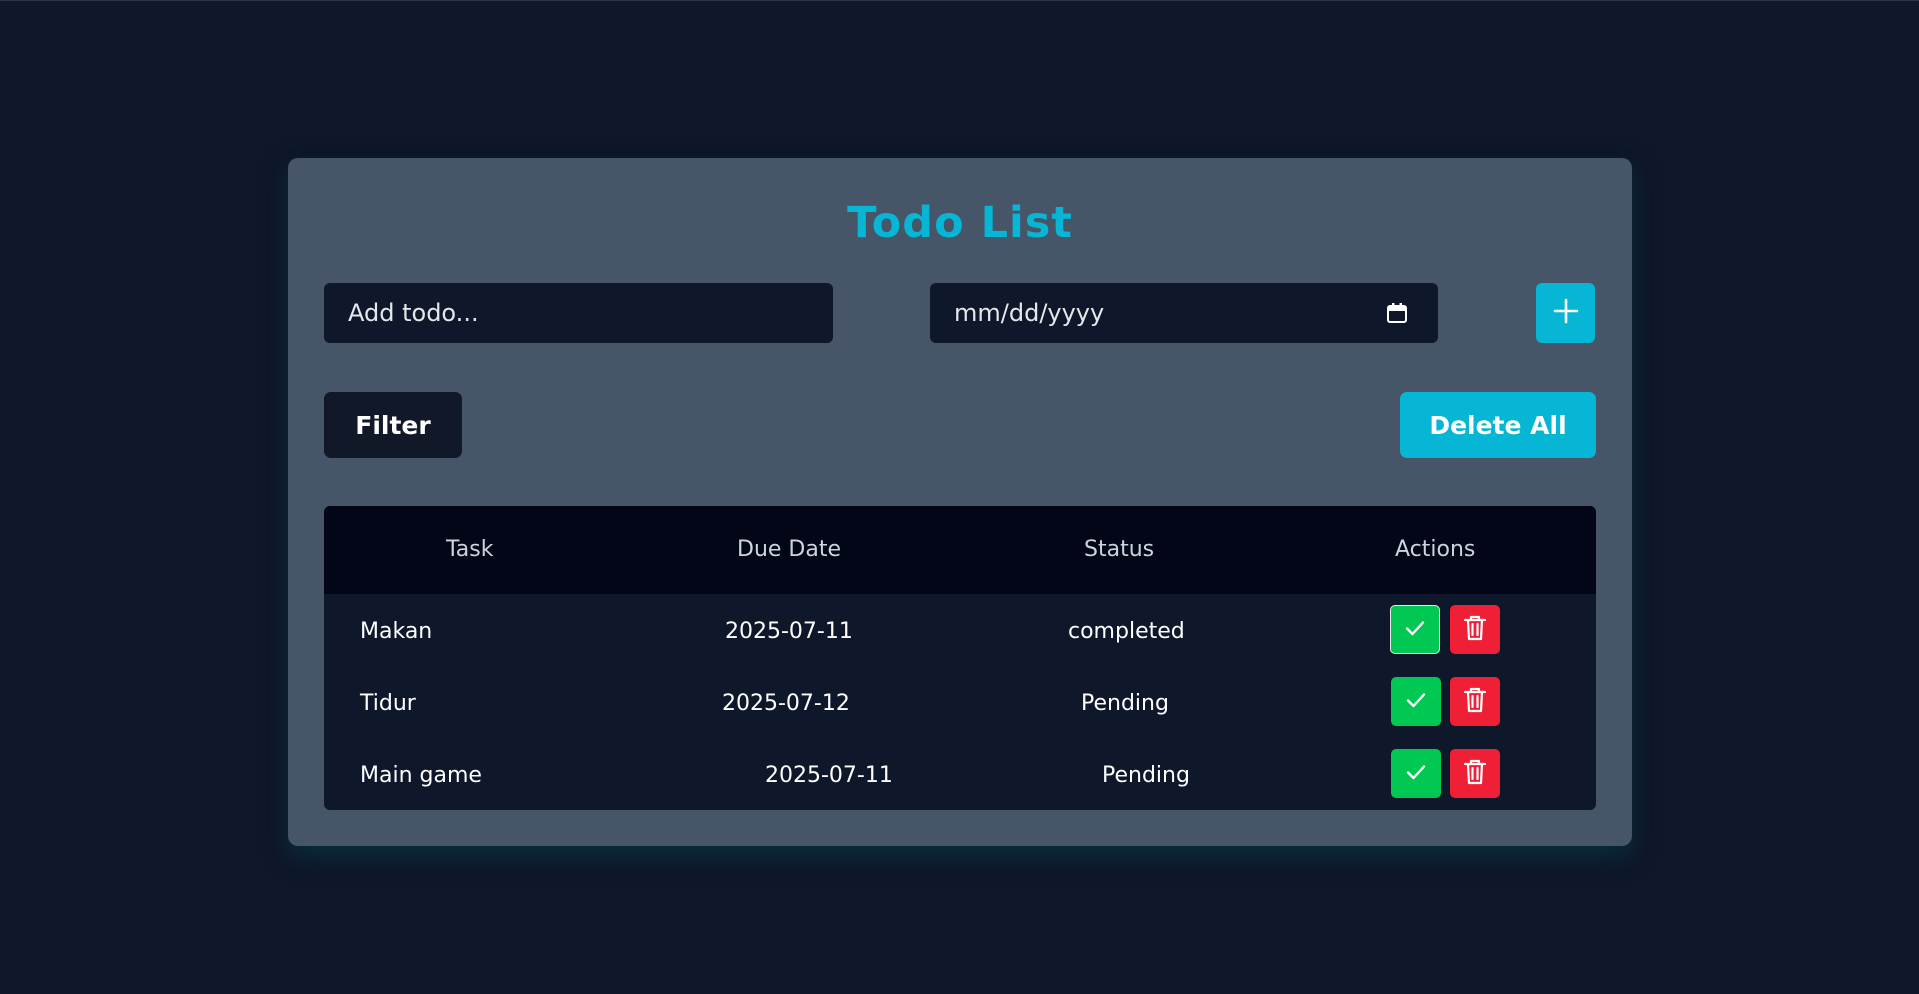  What do you see at coordinates (1498, 425) in the screenshot?
I see `delete-all-button: Delete All` at bounding box center [1498, 425].